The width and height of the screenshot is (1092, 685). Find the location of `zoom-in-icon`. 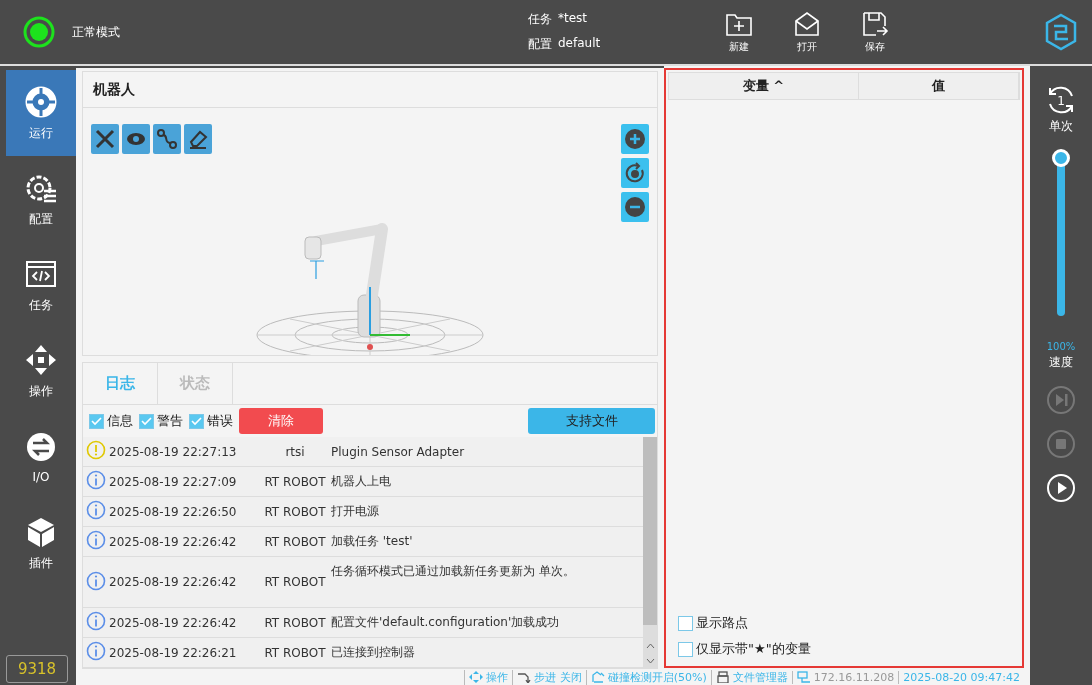

zoom-in-icon is located at coordinates (635, 139).